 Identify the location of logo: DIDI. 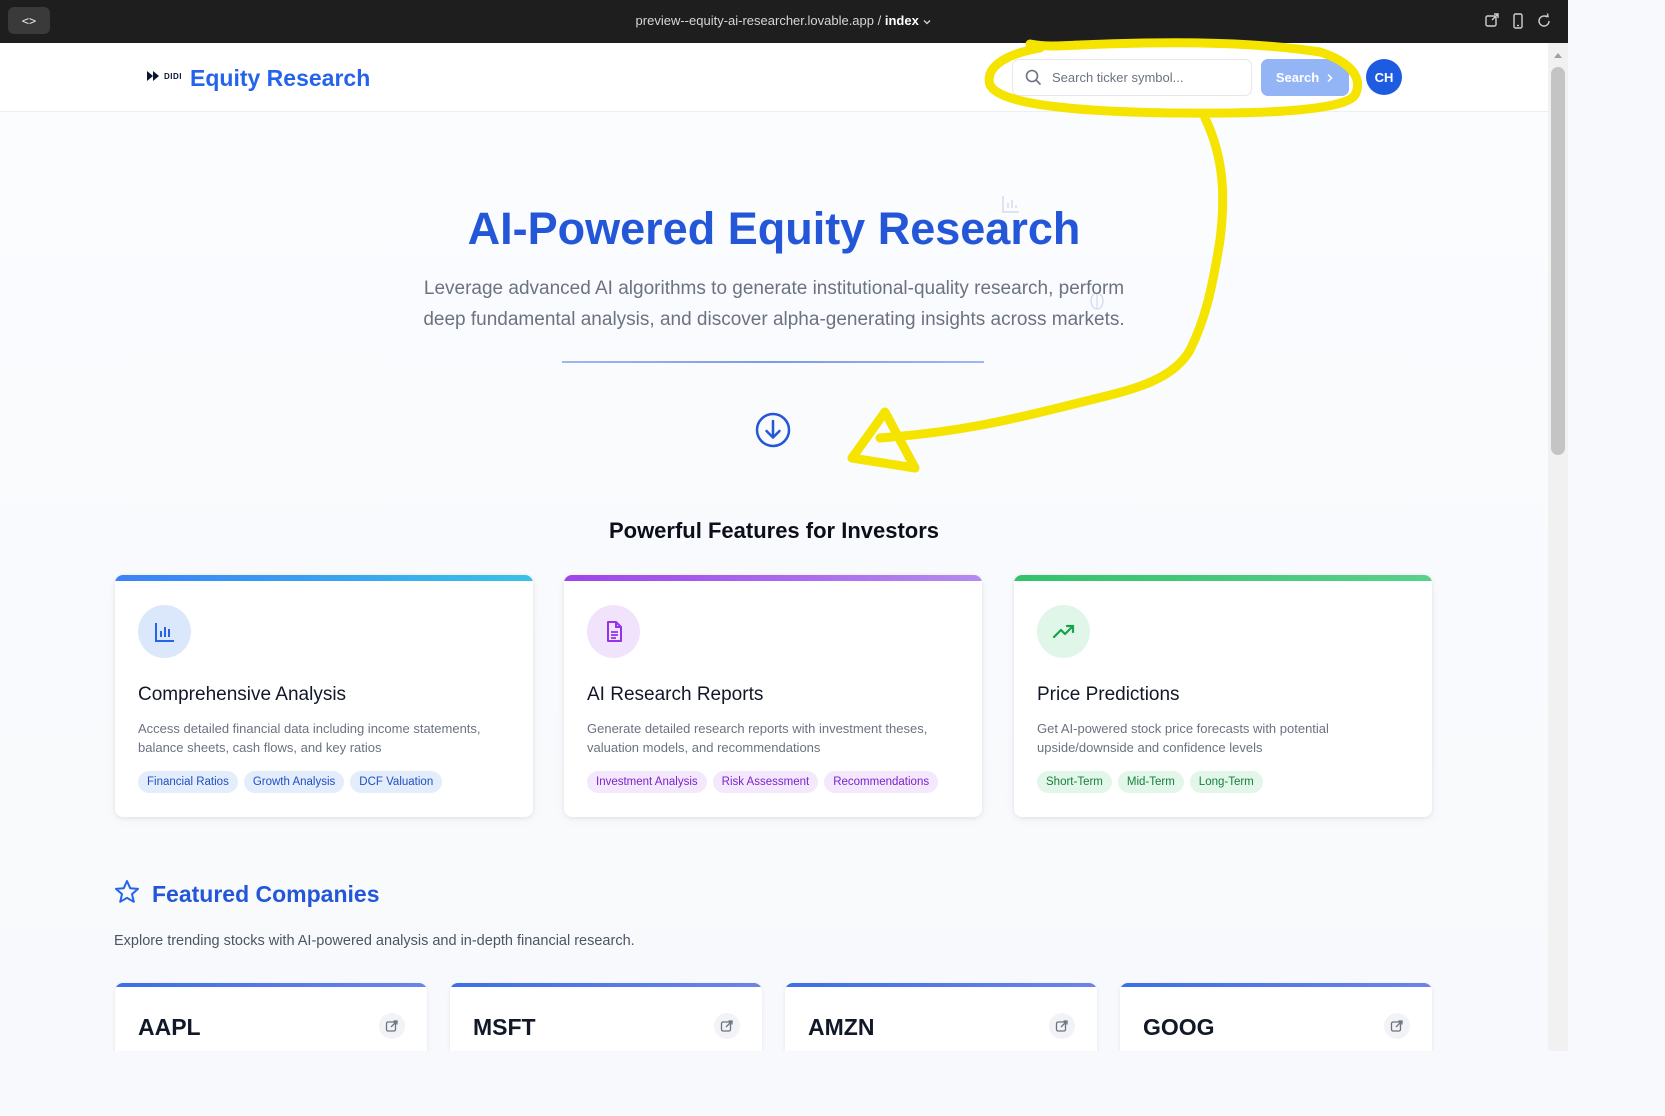
(164, 76).